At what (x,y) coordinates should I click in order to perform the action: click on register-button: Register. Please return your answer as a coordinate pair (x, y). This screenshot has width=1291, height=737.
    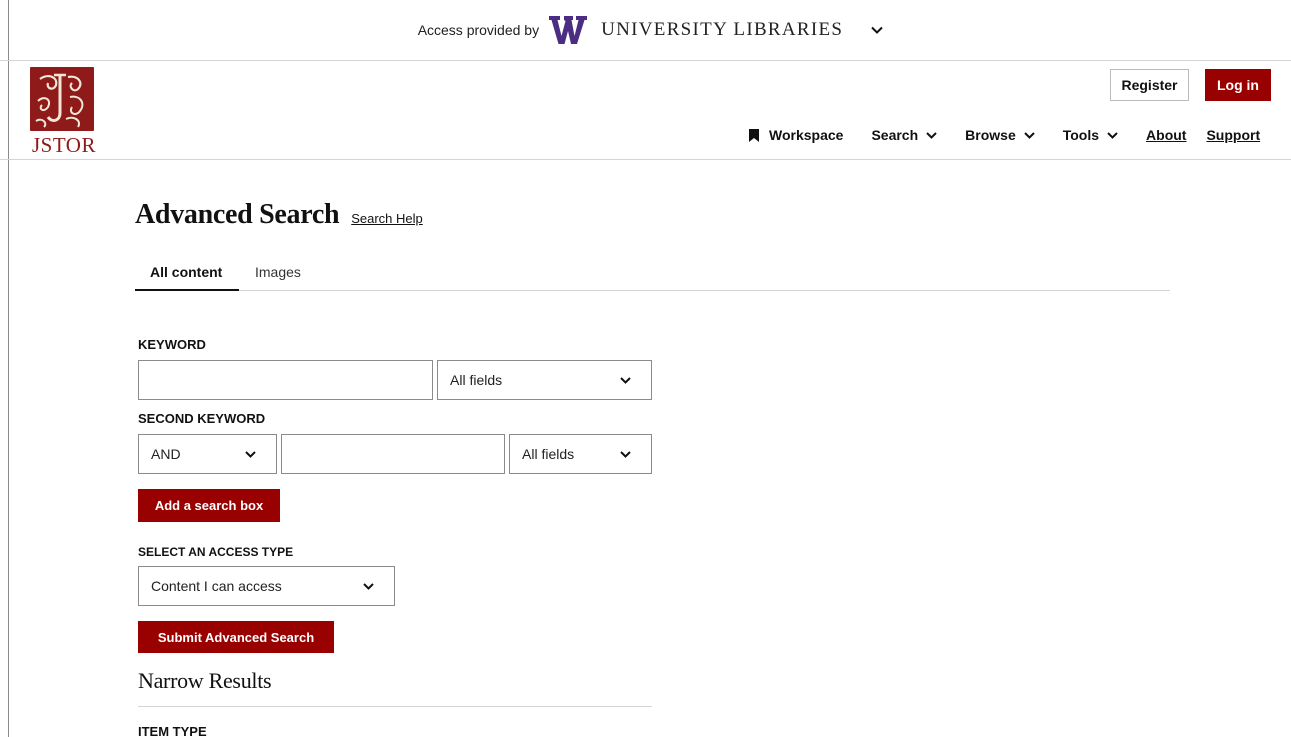
    Looking at the image, I should click on (1149, 85).